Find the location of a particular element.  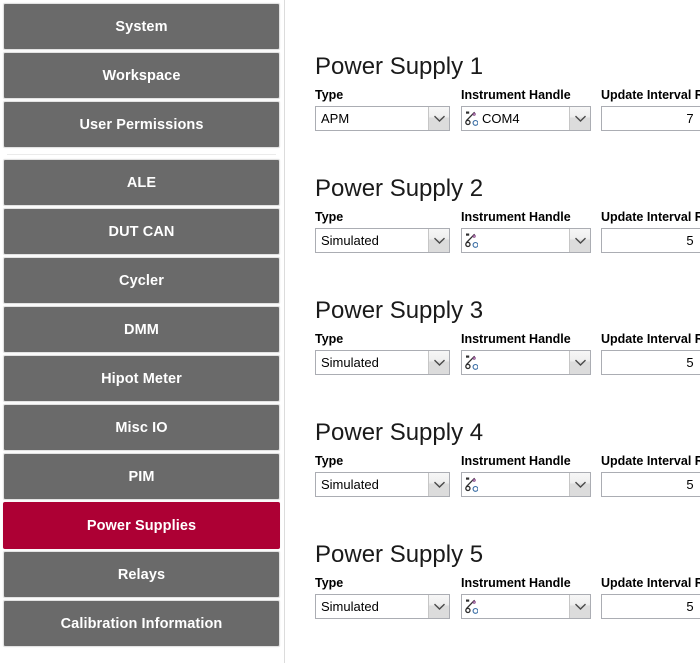

instrument-handle-content: COM4 is located at coordinates (515, 118).